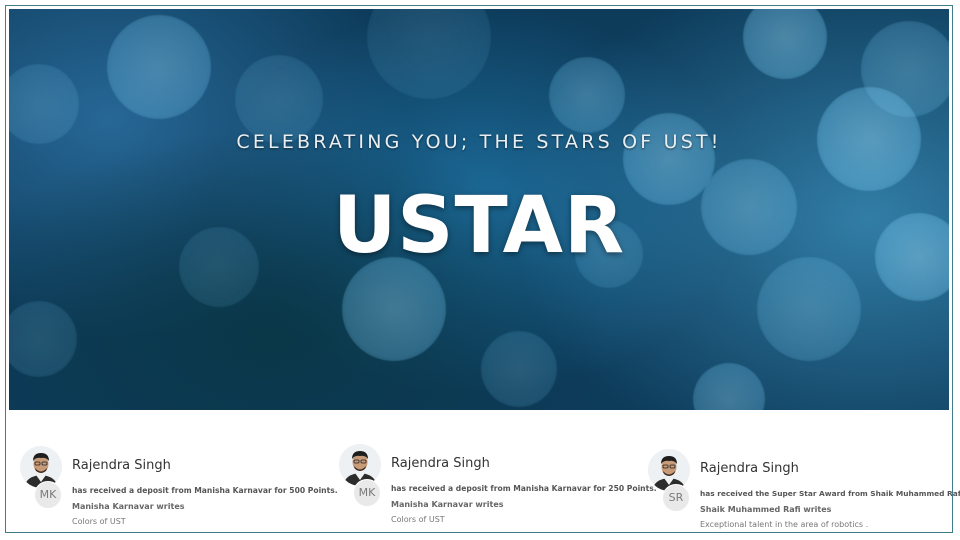 This screenshot has height=540, width=960. I want to click on writer-label: Shaik Muhammed Rafi writes, so click(766, 509).